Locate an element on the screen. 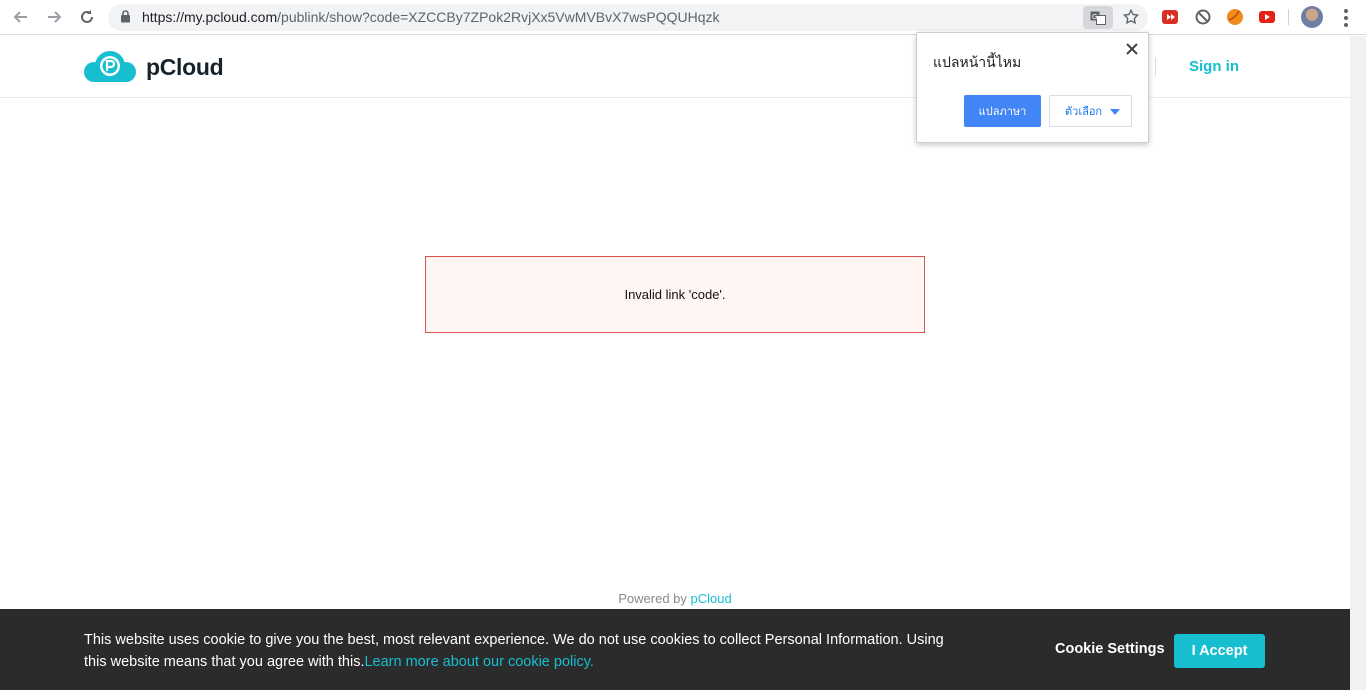  translate-options-button: ตัวเลือก is located at coordinates (1090, 111).